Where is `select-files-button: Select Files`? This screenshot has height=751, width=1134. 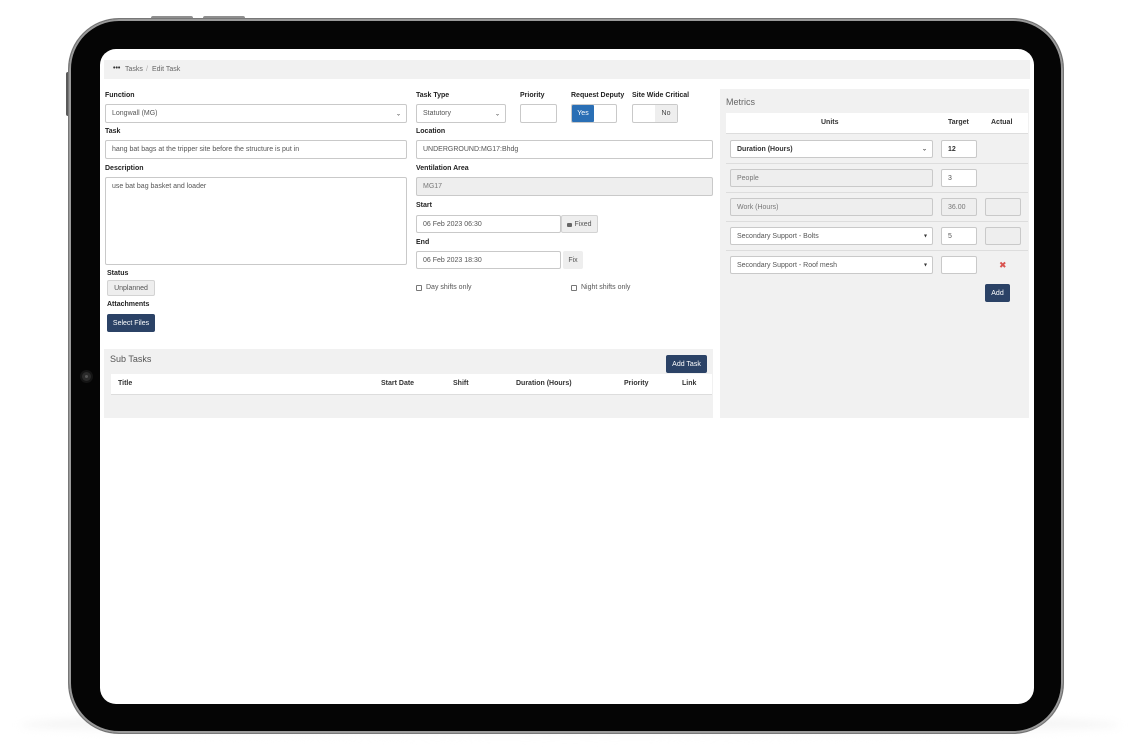
select-files-button: Select Files is located at coordinates (131, 323).